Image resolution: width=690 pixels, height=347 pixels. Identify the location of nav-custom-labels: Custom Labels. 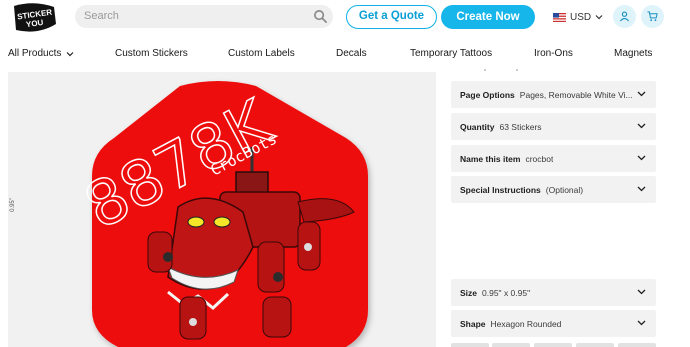
(261, 53).